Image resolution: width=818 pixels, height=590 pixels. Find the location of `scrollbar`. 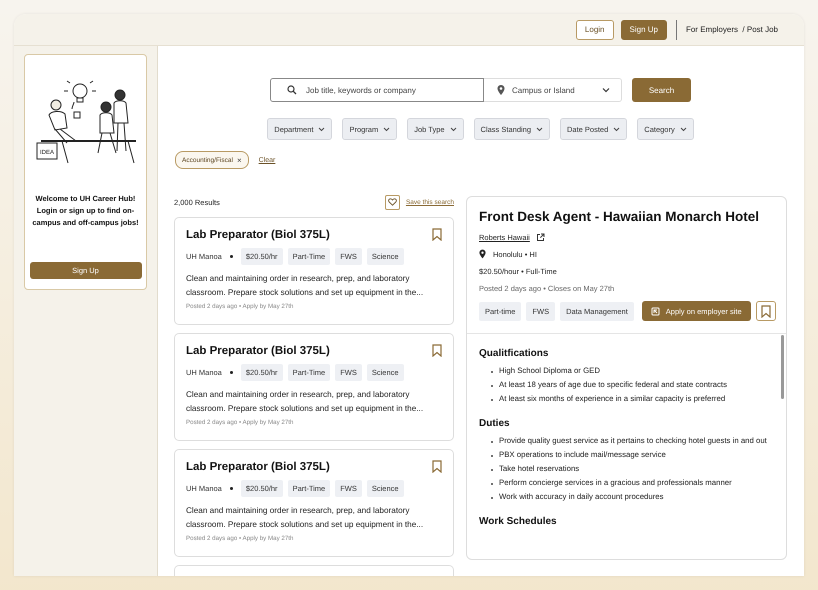

scrollbar is located at coordinates (782, 367).